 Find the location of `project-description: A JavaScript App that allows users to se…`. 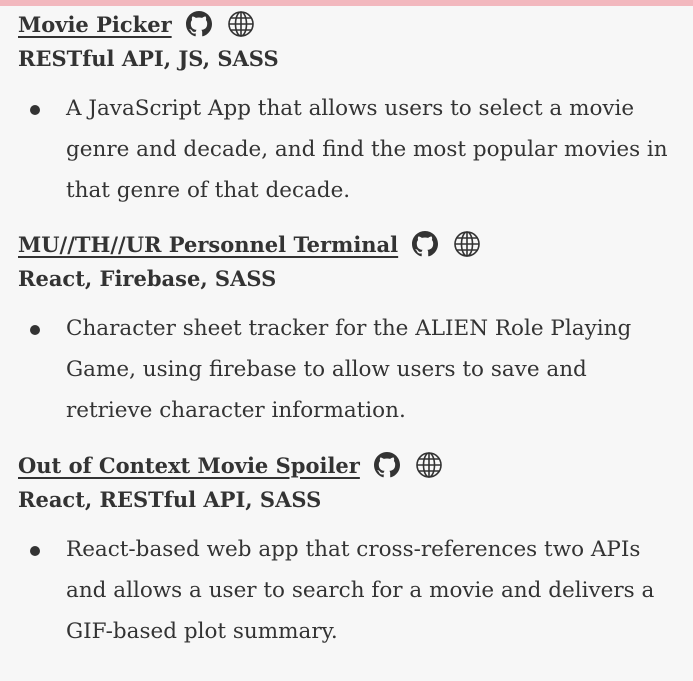

project-description: A JavaScript App that allows users to se… is located at coordinates (367, 149).